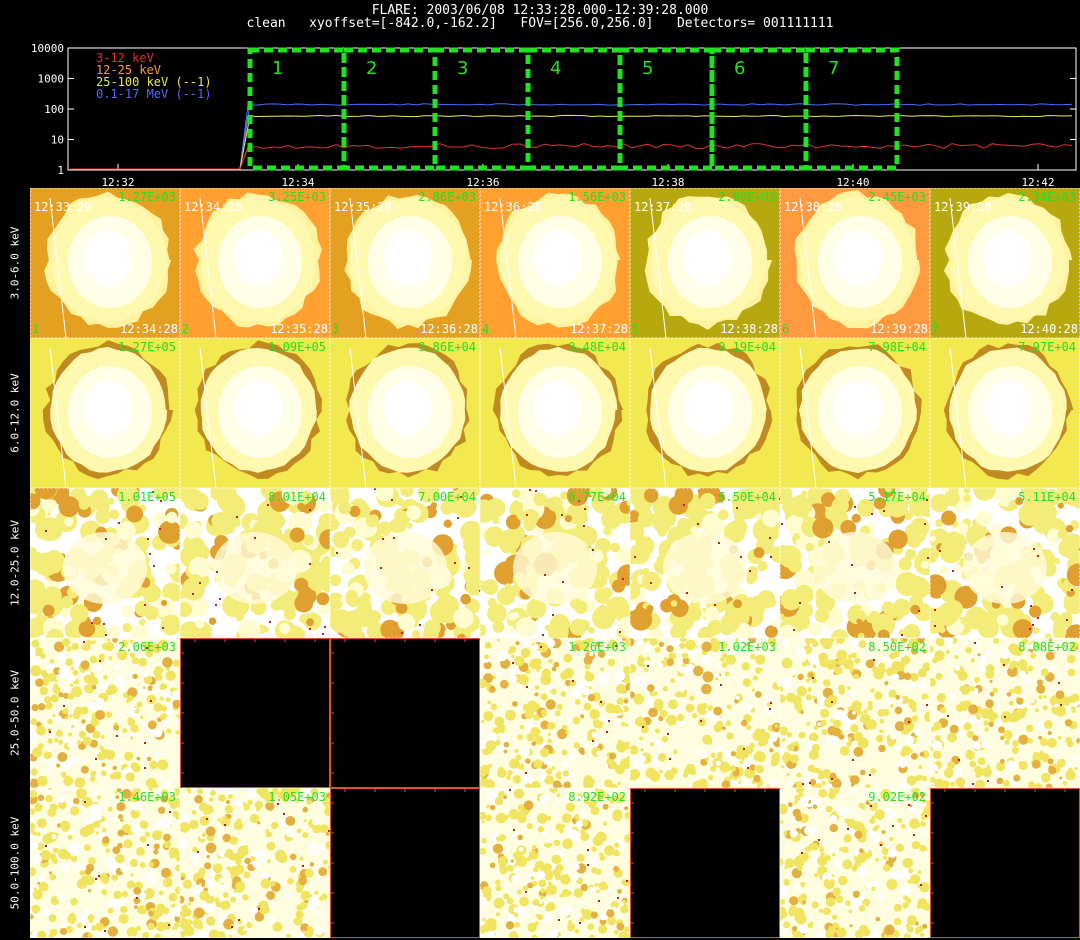 The image size is (1080, 940). Describe the element at coordinates (855, 413) in the screenshot. I see `image-panel: 7.98E+04` at that location.